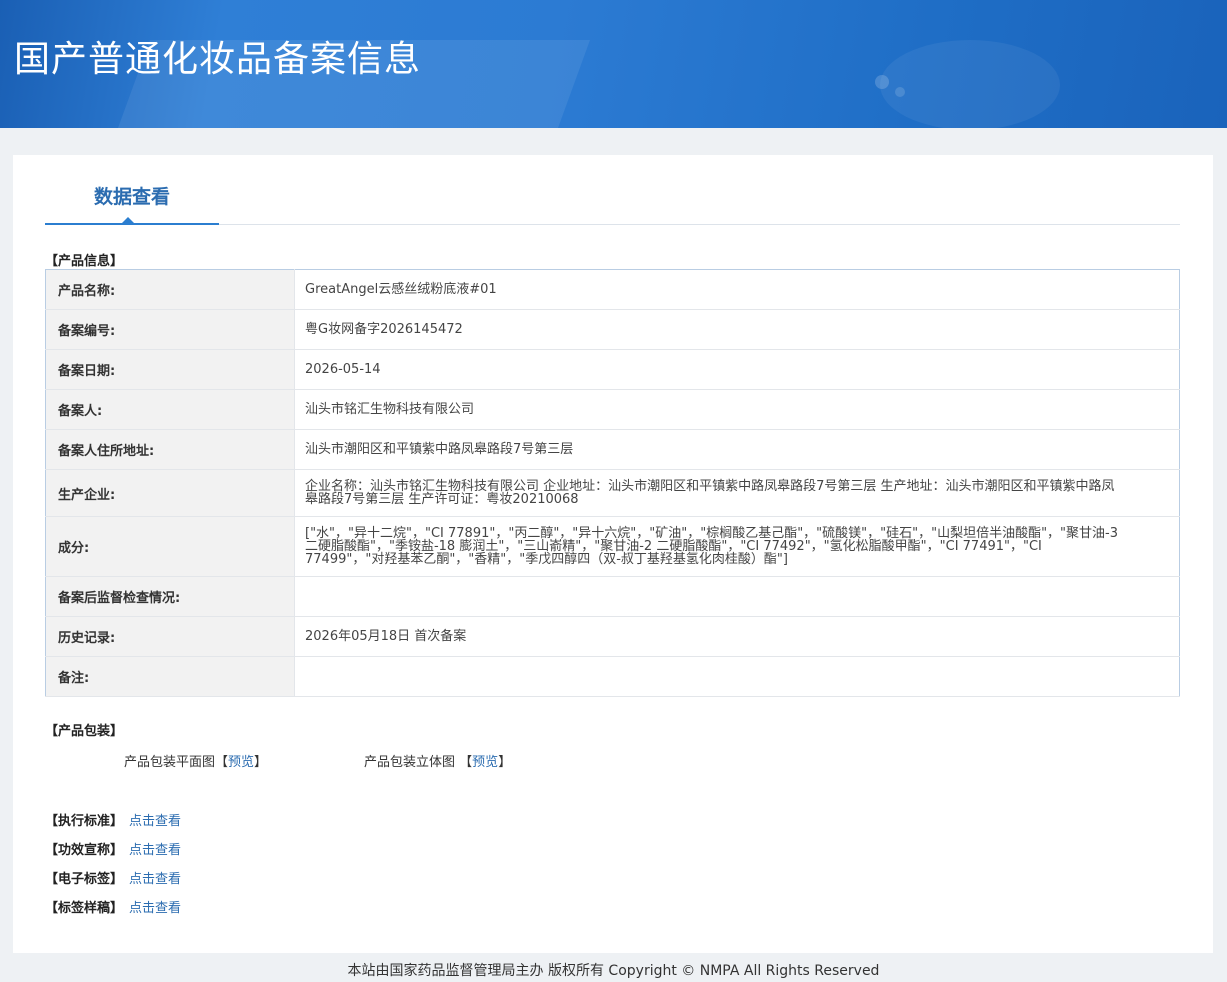 The height and width of the screenshot is (982, 1227). What do you see at coordinates (218, 59) in the screenshot?
I see `page-title: 国产普通化妆品备案信息` at bounding box center [218, 59].